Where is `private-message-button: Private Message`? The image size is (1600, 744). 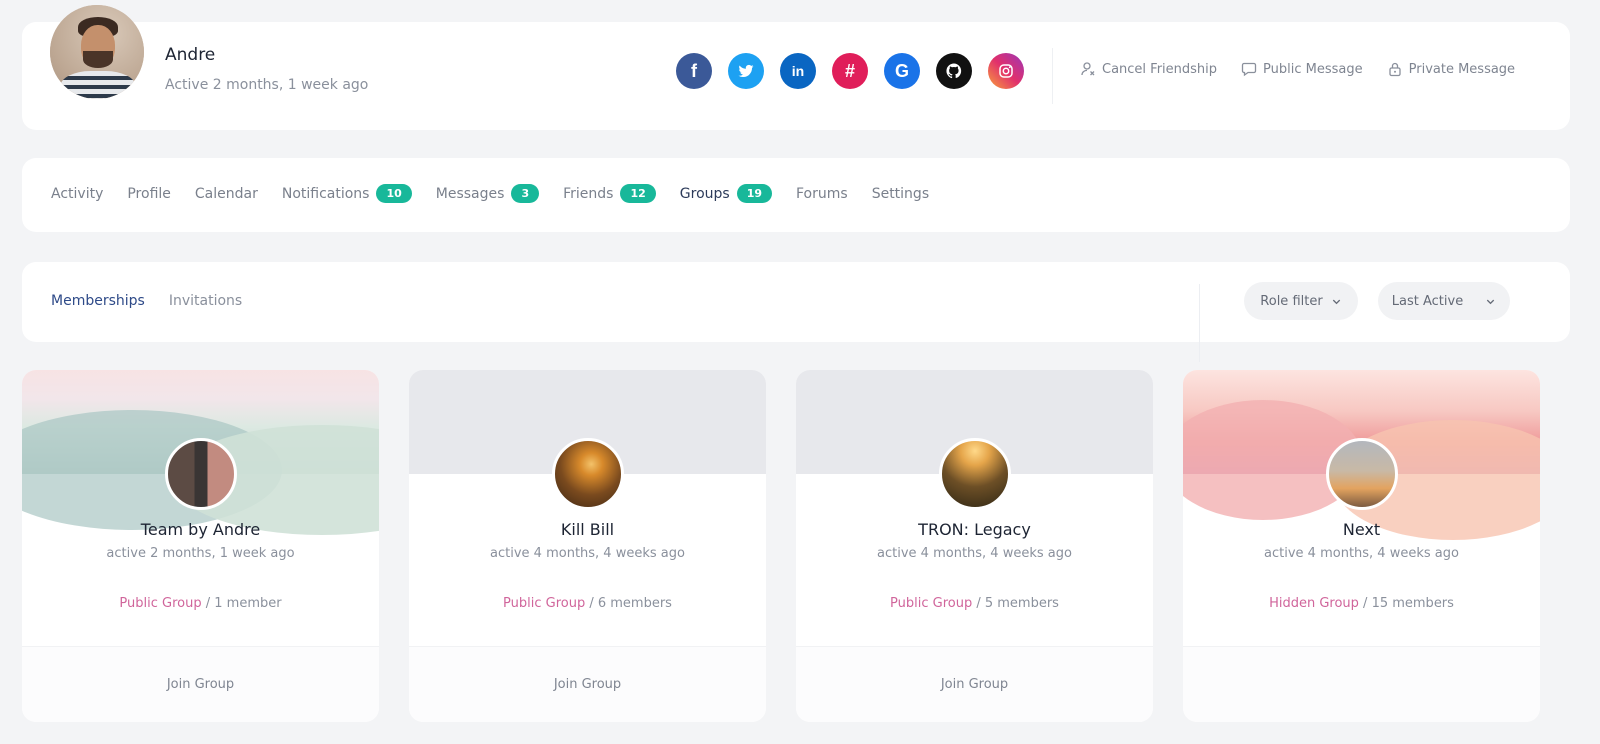
private-message-button: Private Message is located at coordinates (1451, 69).